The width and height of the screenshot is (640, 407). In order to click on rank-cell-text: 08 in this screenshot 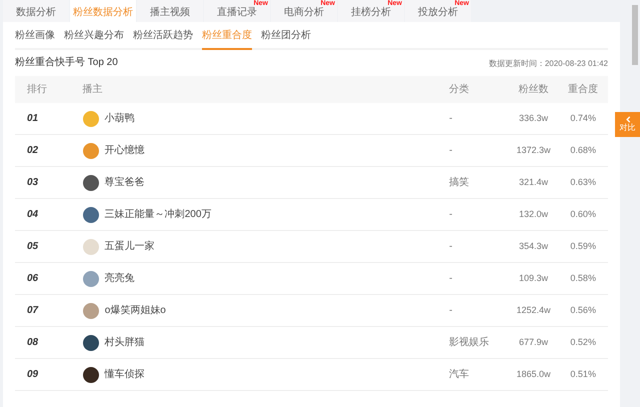, I will do `click(33, 343)`.